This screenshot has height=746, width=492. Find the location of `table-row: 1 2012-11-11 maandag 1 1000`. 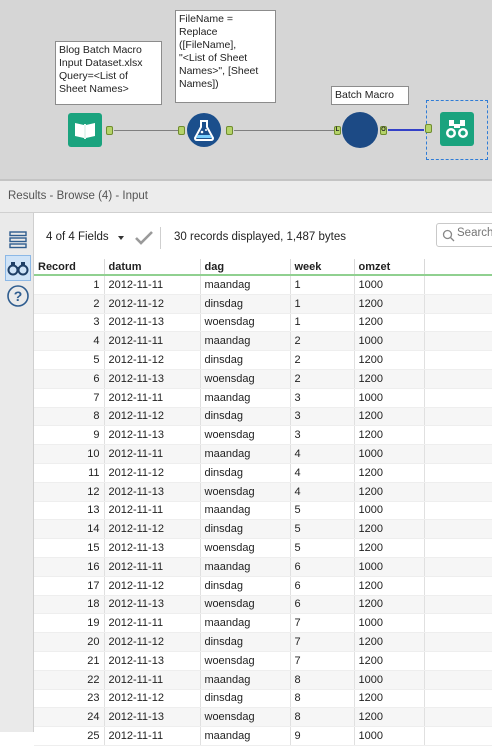

table-row: 1 2012-11-11 maandag 1 1000 is located at coordinates (263, 285).